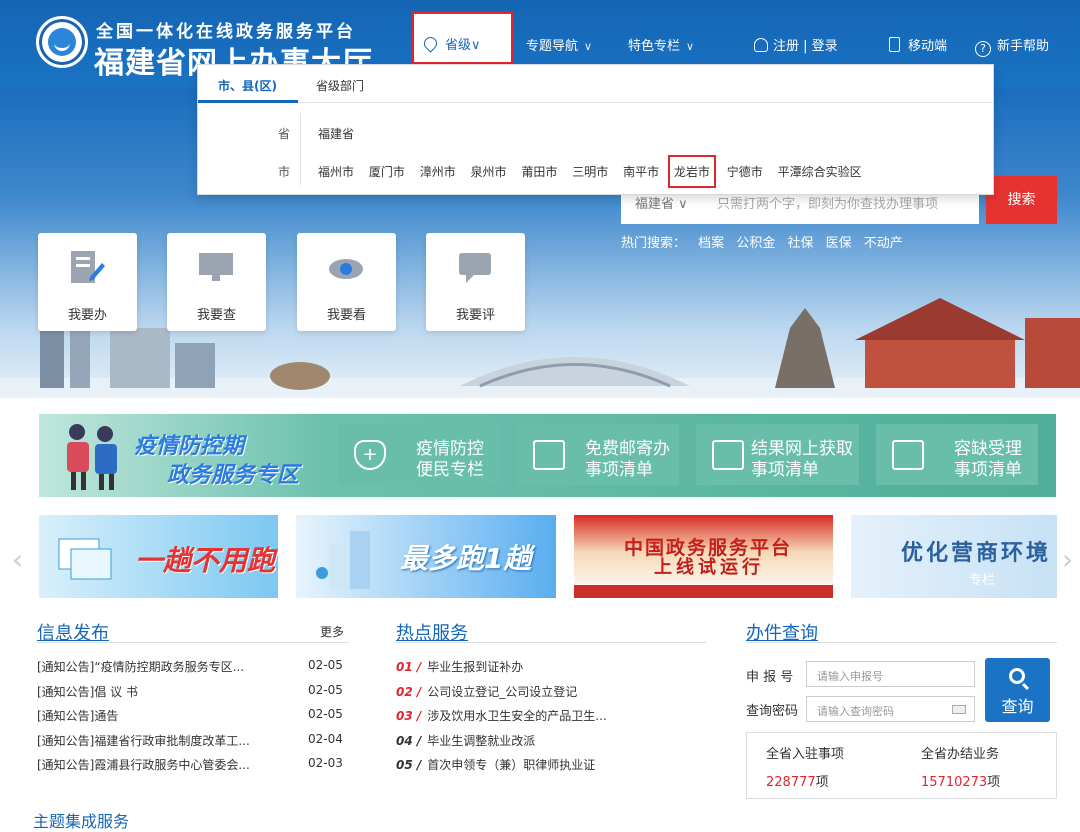 The image size is (1080, 832). Describe the element at coordinates (193, 768) in the screenshot. I see `news-item: [通知公告]霞浦县行政服务中心管委会... 02-03` at that location.